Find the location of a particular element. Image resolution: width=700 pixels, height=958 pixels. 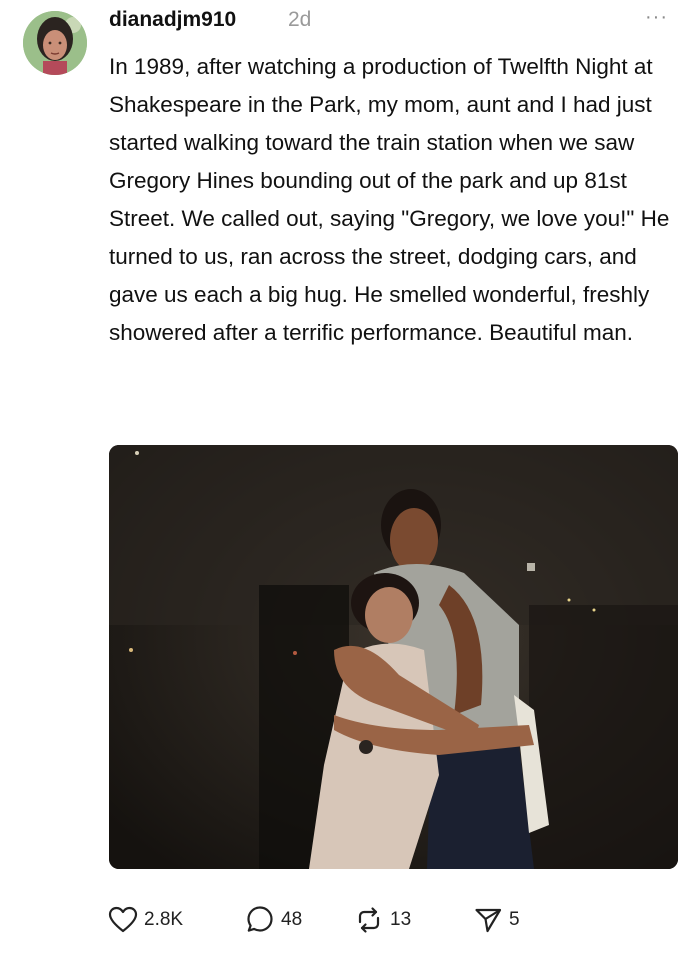

reply-button: 48 is located at coordinates (273, 920).